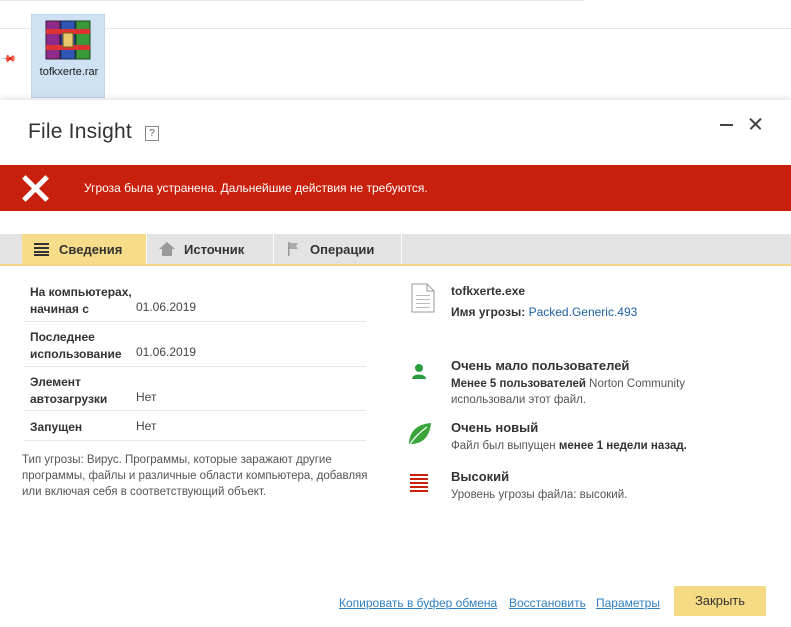  I want to click on risk-level-icon, so click(419, 483).